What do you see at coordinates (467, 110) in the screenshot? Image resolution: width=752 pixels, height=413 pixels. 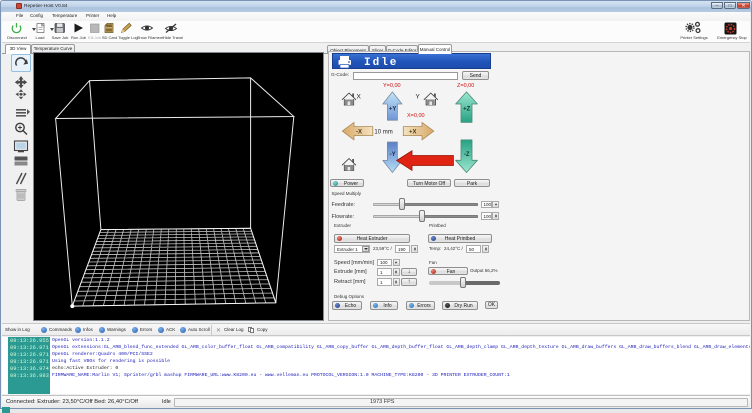 I see `svg-text: +Z` at bounding box center [467, 110].